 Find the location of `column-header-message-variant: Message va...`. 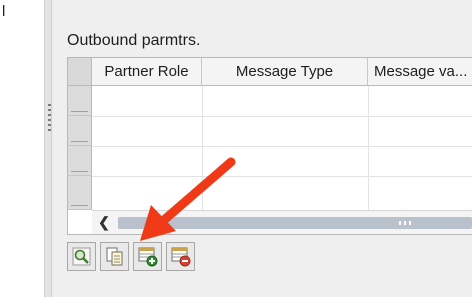

column-header-message-variant: Message va... is located at coordinates (420, 72).